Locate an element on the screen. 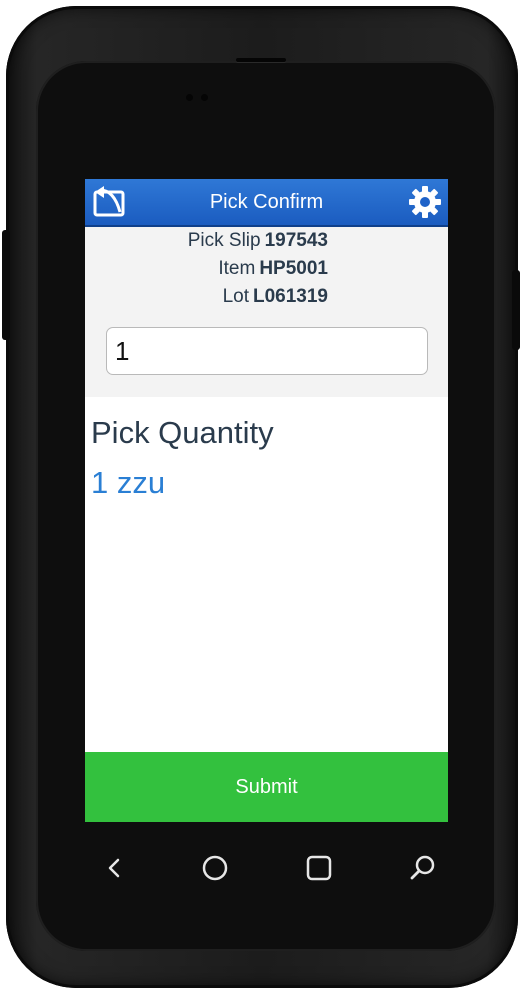  home-icon is located at coordinates (215, 868).